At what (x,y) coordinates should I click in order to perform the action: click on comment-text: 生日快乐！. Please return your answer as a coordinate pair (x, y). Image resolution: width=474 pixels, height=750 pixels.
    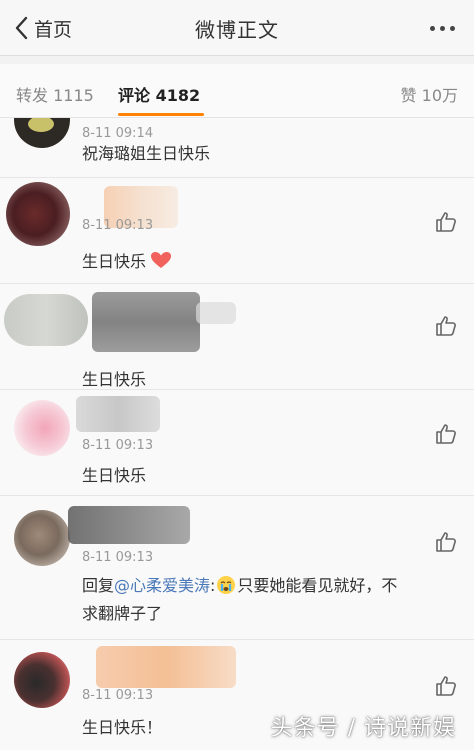
    Looking at the image, I should click on (122, 727).